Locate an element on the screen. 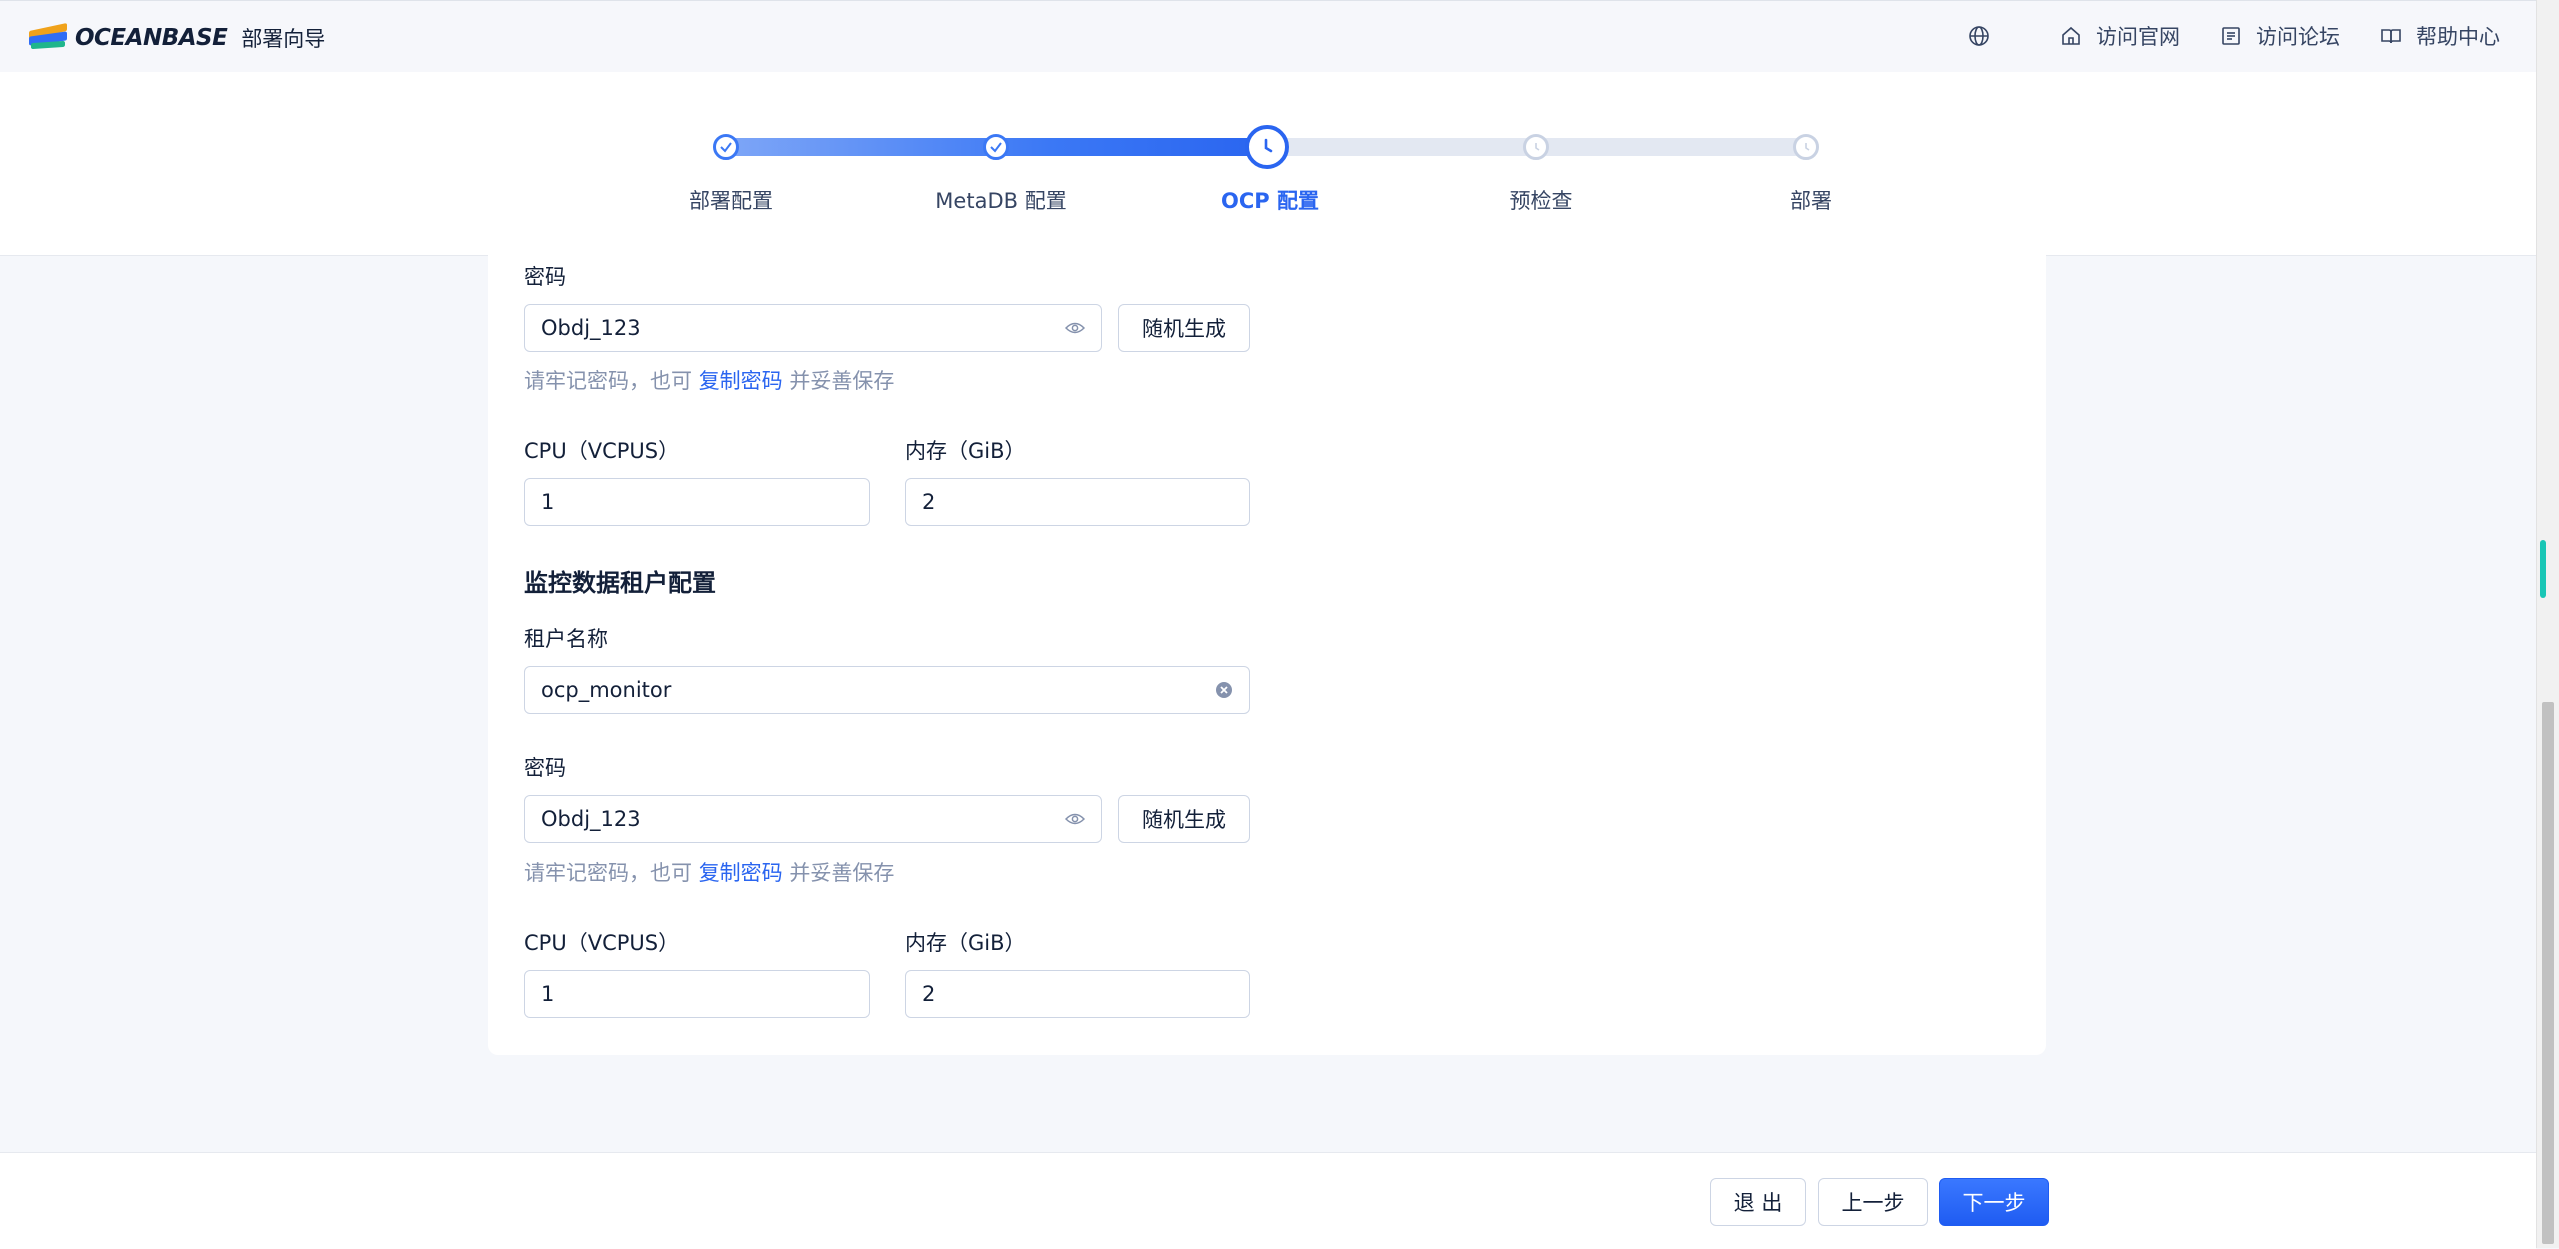 The image size is (2559, 1249). monitor-memory-label: 内存（GiB） is located at coordinates (965, 943).